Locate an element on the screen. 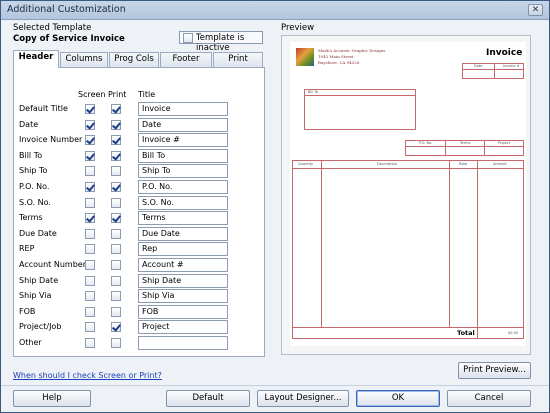  field-row: P.O. No. P.O. No. is located at coordinates (139, 187).